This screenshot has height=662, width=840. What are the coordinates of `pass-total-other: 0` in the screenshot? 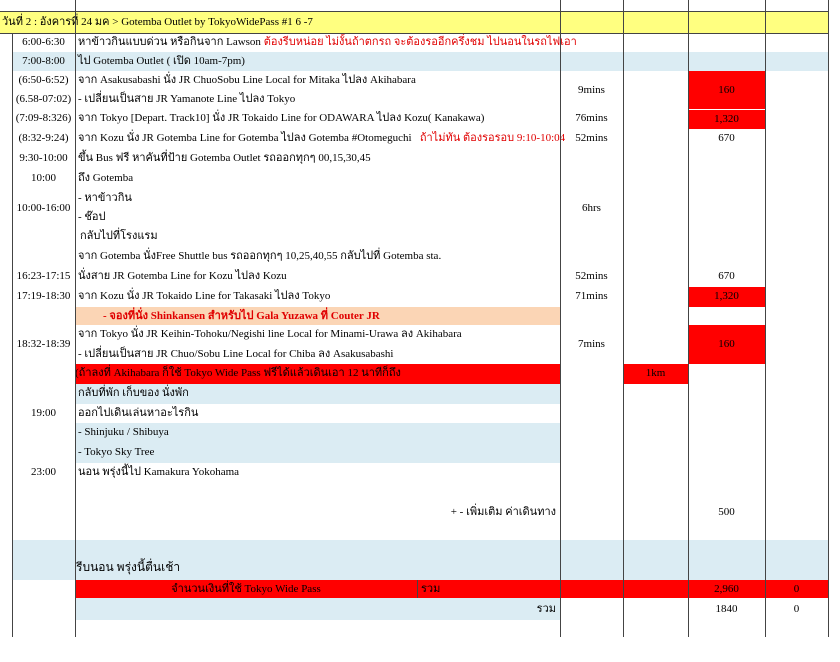 It's located at (796, 589).